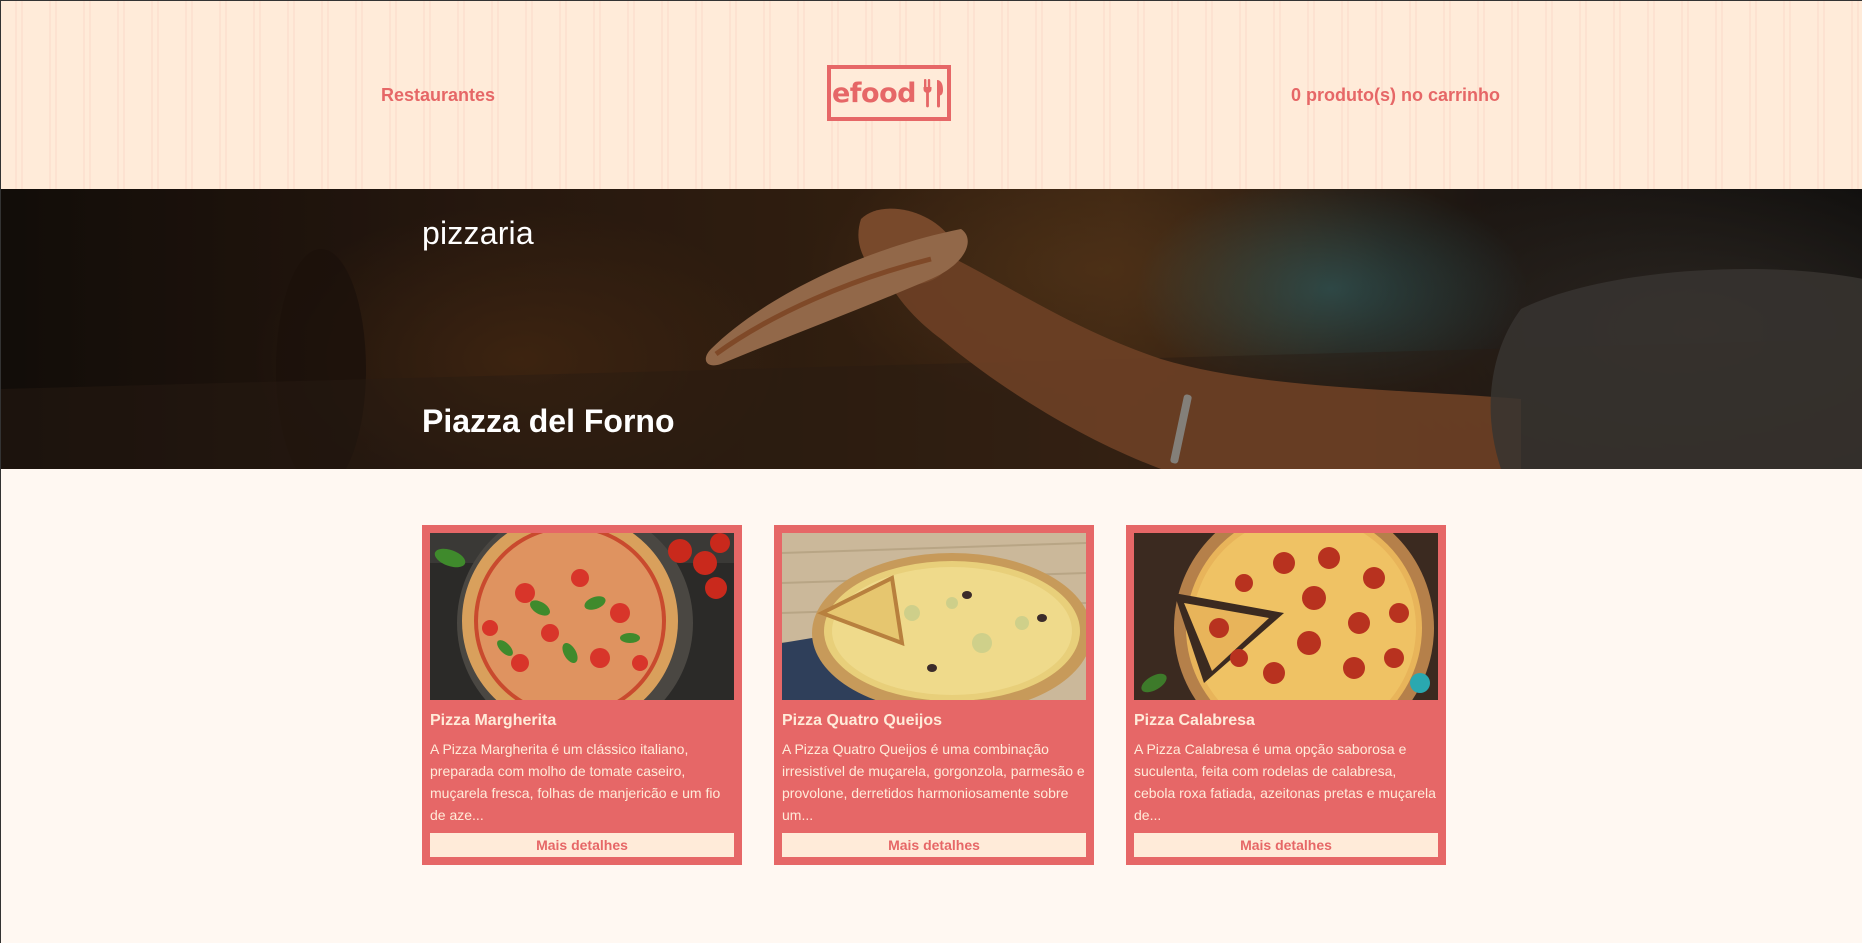 This screenshot has height=943, width=1862. What do you see at coordinates (478, 233) in the screenshot?
I see `restaurant-category: pizzaria` at bounding box center [478, 233].